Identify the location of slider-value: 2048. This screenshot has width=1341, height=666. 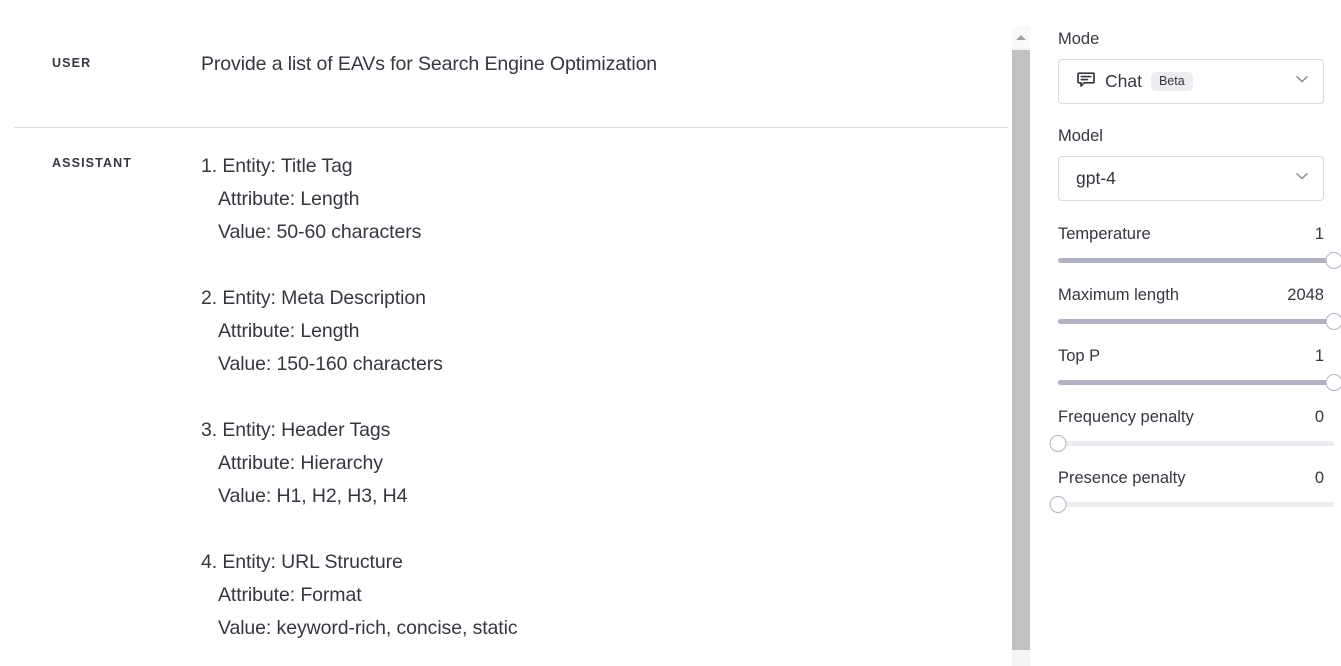
(1305, 295).